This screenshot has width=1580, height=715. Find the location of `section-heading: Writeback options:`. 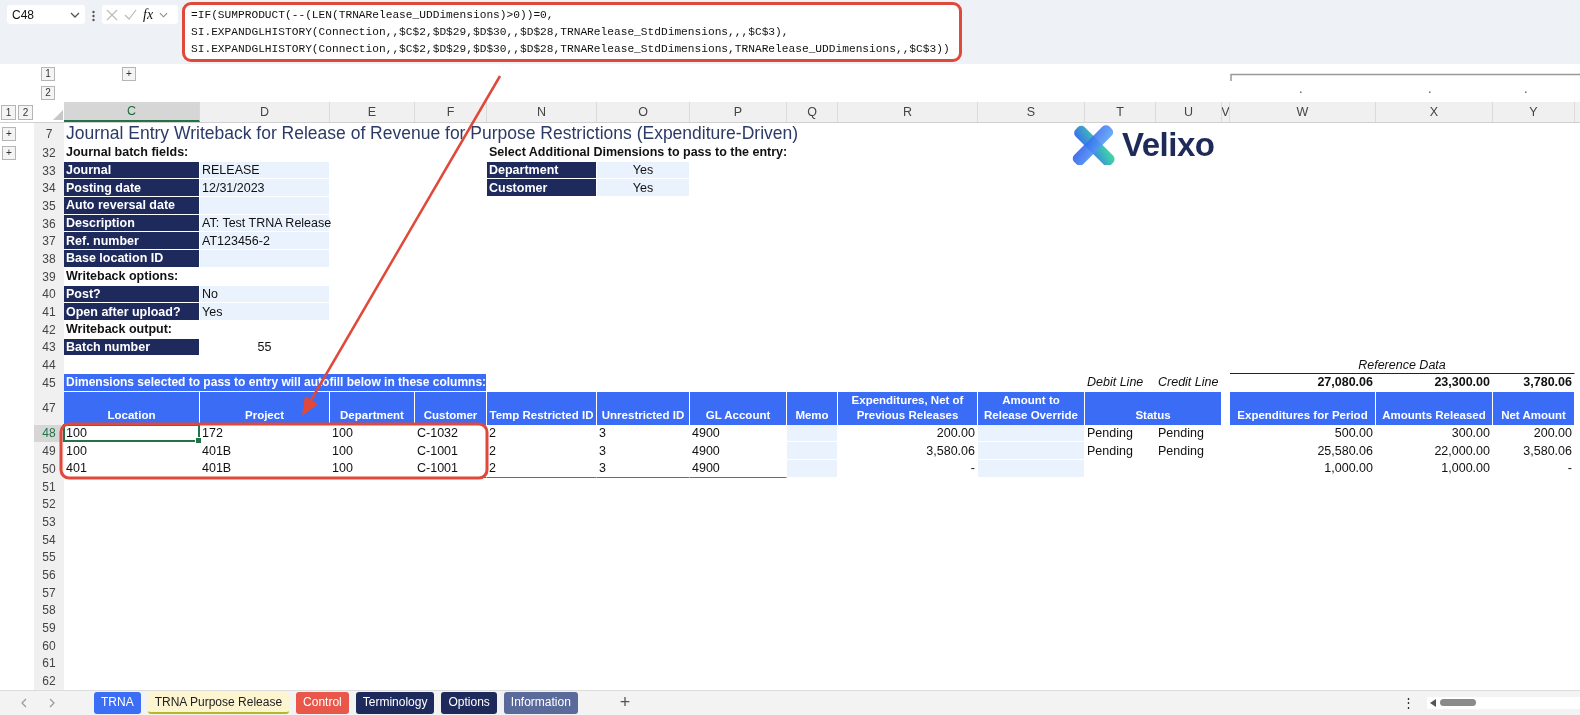

section-heading: Writeback options: is located at coordinates (197, 276).